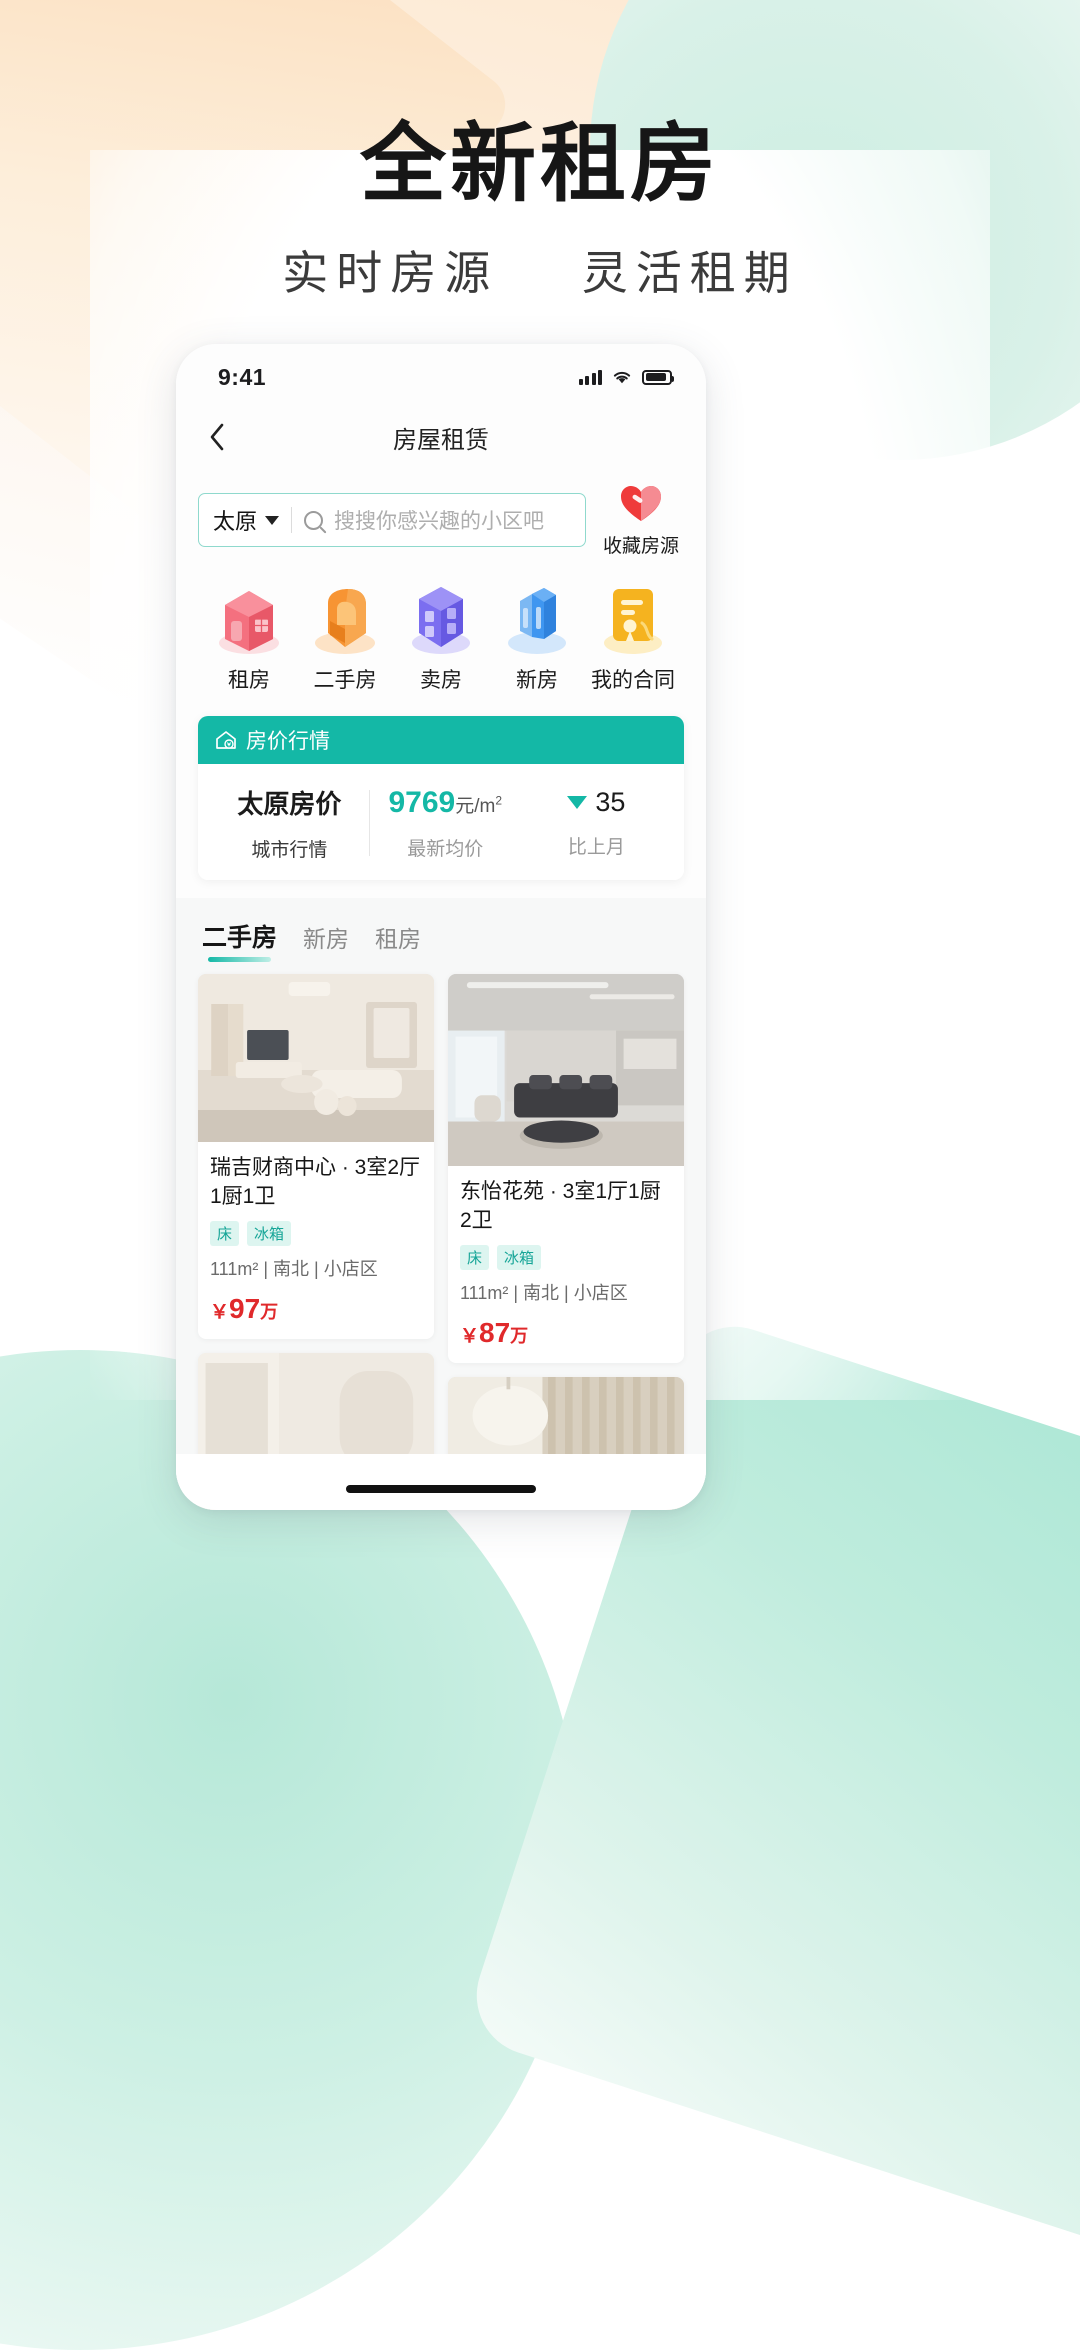 The width and height of the screenshot is (1080, 2350). What do you see at coordinates (633, 619) in the screenshot?
I see `contract-icon` at bounding box center [633, 619].